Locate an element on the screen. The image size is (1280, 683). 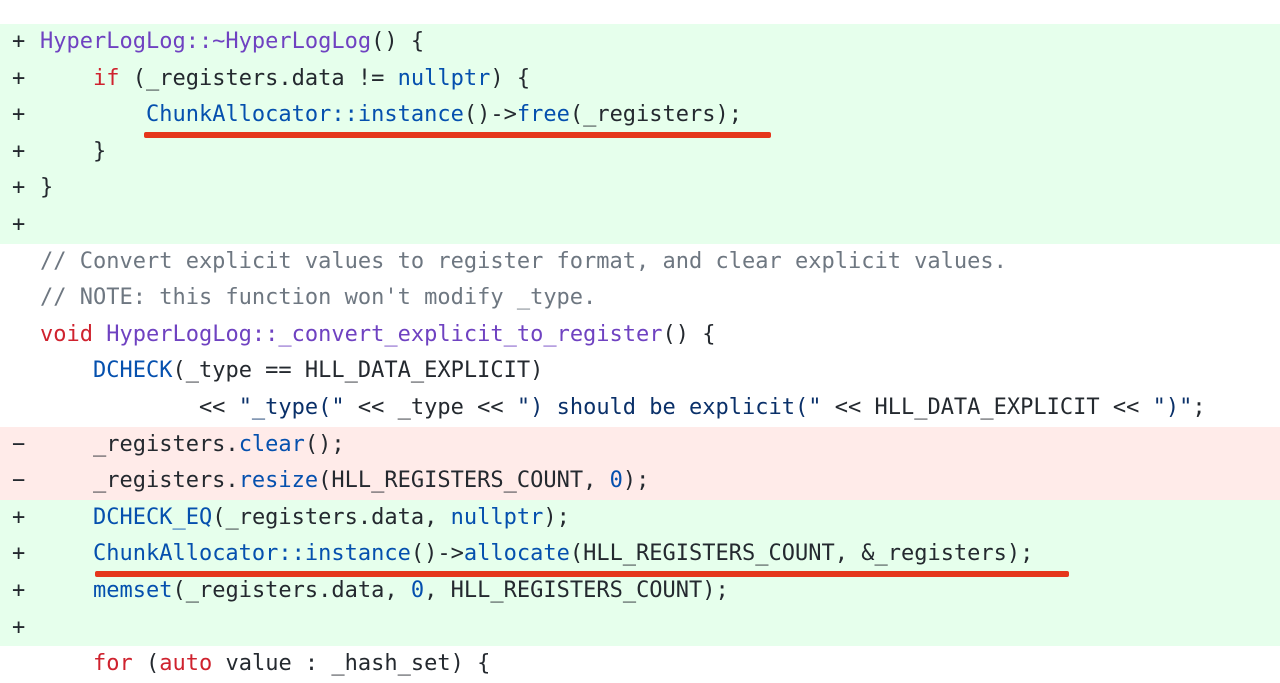
code-token: HyperLogLog::~HyperLogLog is located at coordinates (206, 41).